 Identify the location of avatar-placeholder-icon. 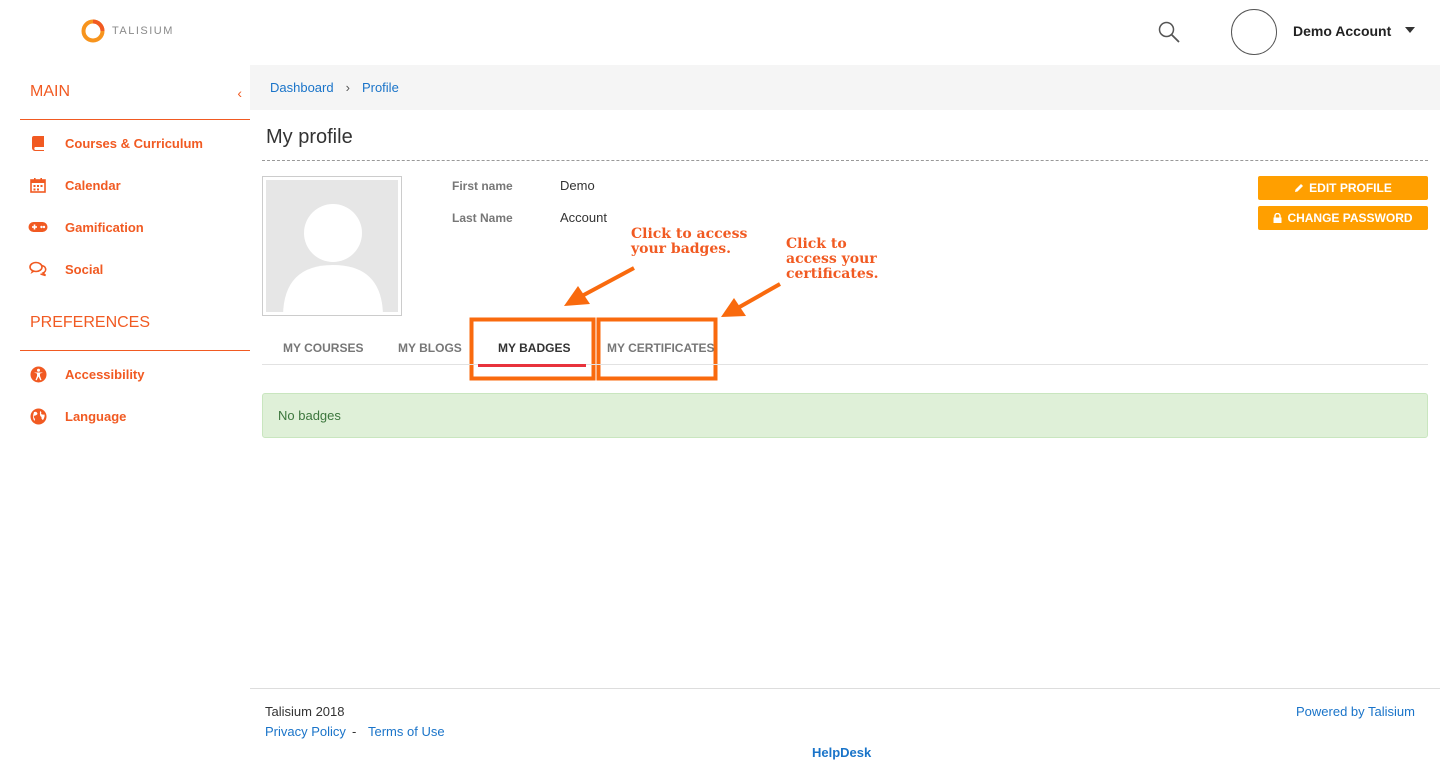
(1255, 33).